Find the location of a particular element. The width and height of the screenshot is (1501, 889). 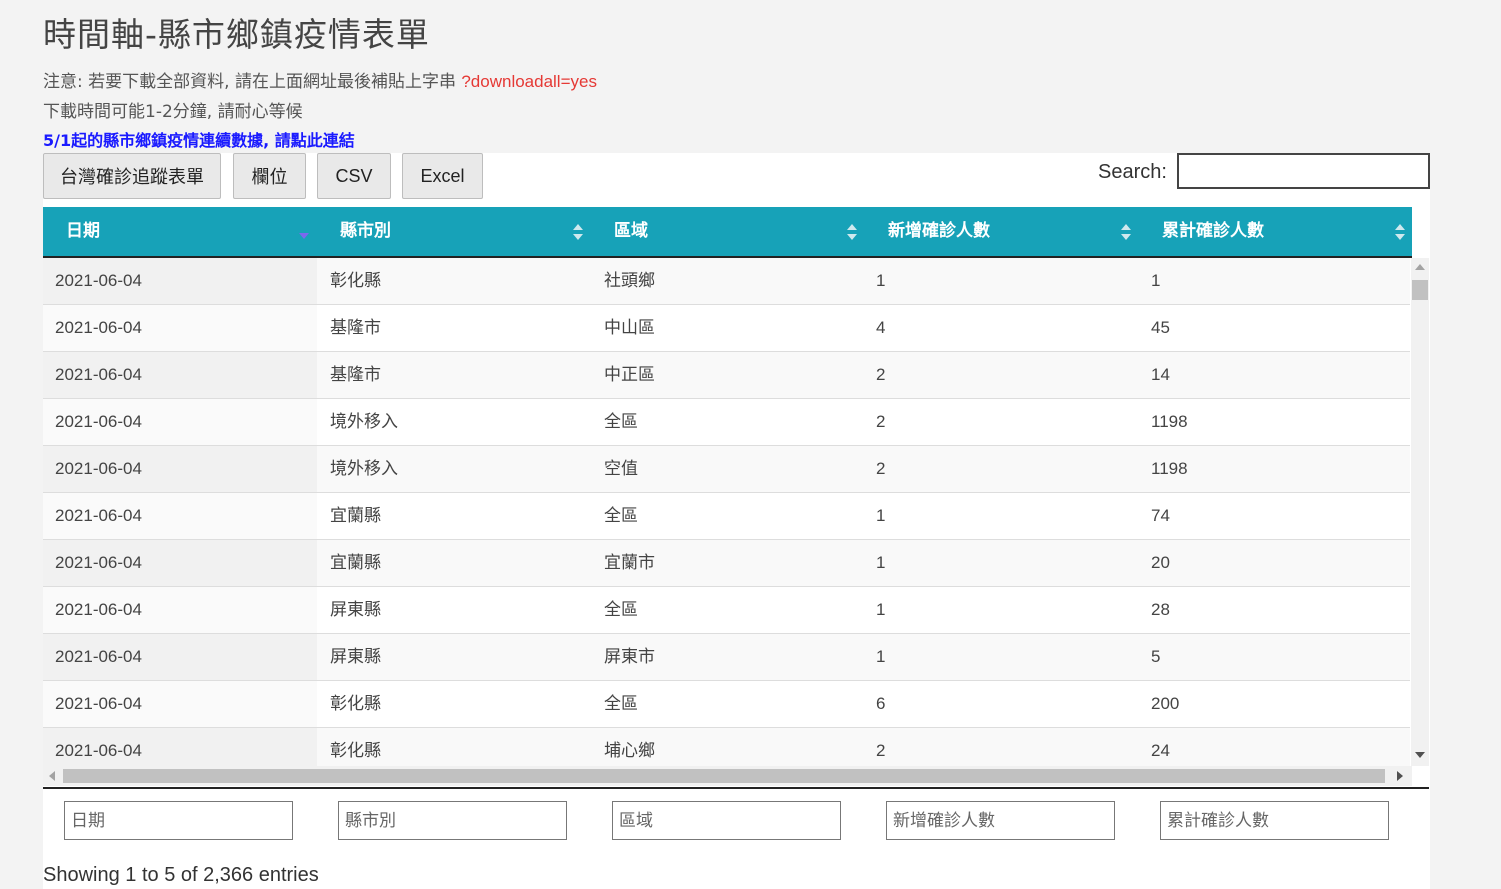

header-col-county: 縣市別 is located at coordinates (465, 231).